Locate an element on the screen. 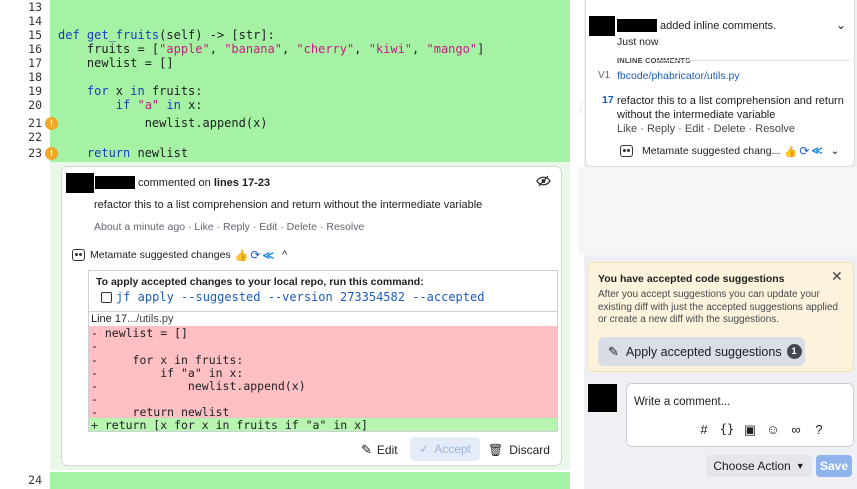 This screenshot has width=857, height=489. image-icon: ▣ is located at coordinates (750, 430).